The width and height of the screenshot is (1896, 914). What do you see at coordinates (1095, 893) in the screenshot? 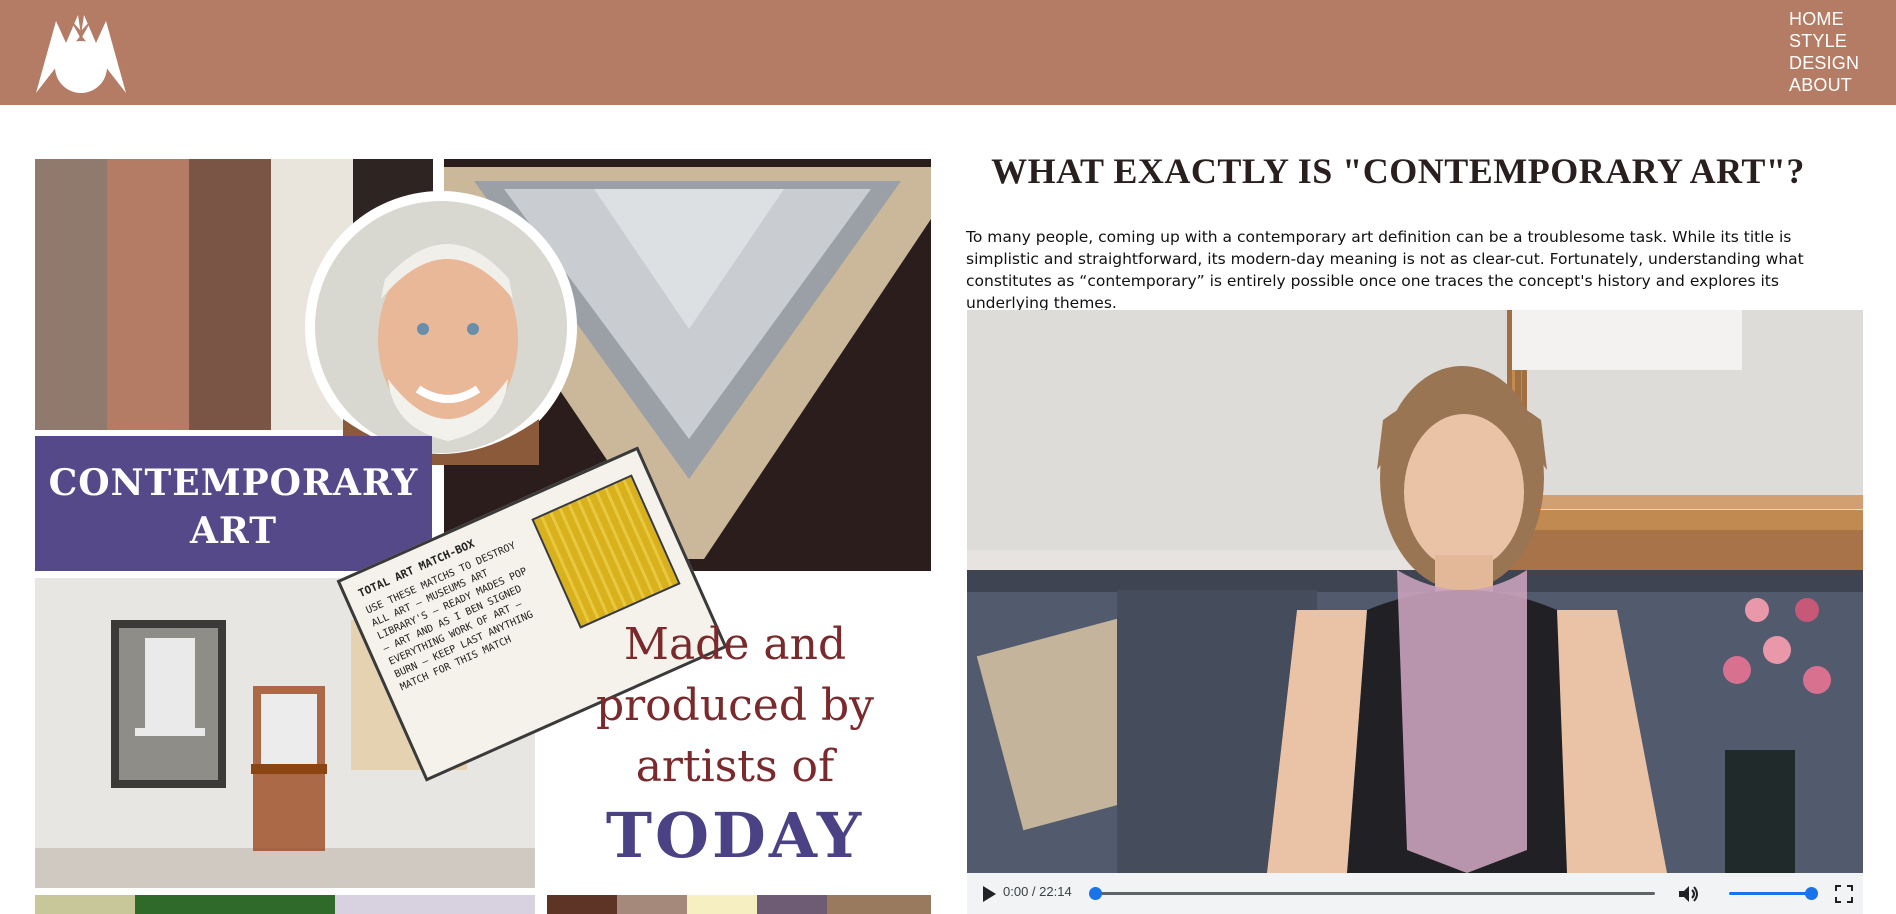
I see `video-progress-thumb` at bounding box center [1095, 893].